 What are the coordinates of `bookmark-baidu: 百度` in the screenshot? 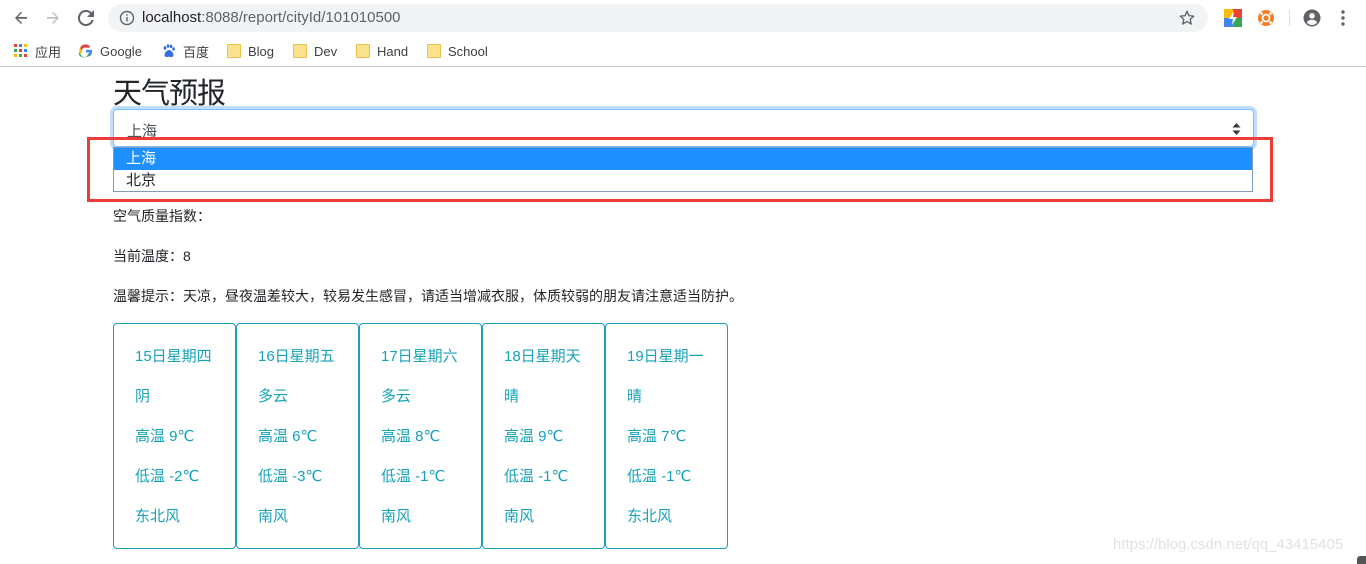 It's located at (185, 51).